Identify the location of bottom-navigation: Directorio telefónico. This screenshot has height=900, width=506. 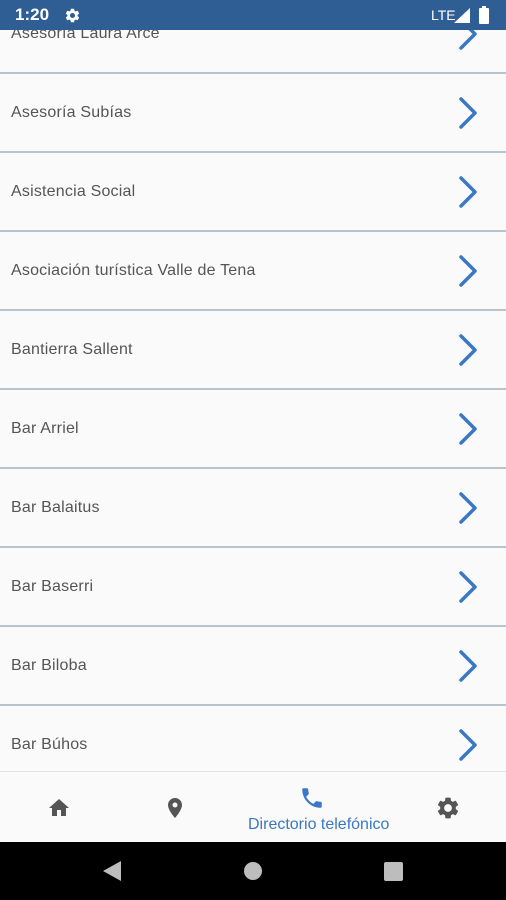
(253, 807).